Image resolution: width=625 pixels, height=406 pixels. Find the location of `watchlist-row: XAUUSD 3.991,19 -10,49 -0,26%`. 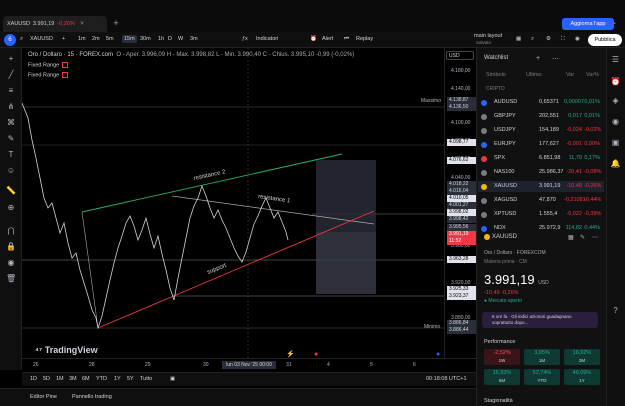

watchlist-row: XAUUSD 3.991,19 -10,49 -0,26% is located at coordinates (541, 186).